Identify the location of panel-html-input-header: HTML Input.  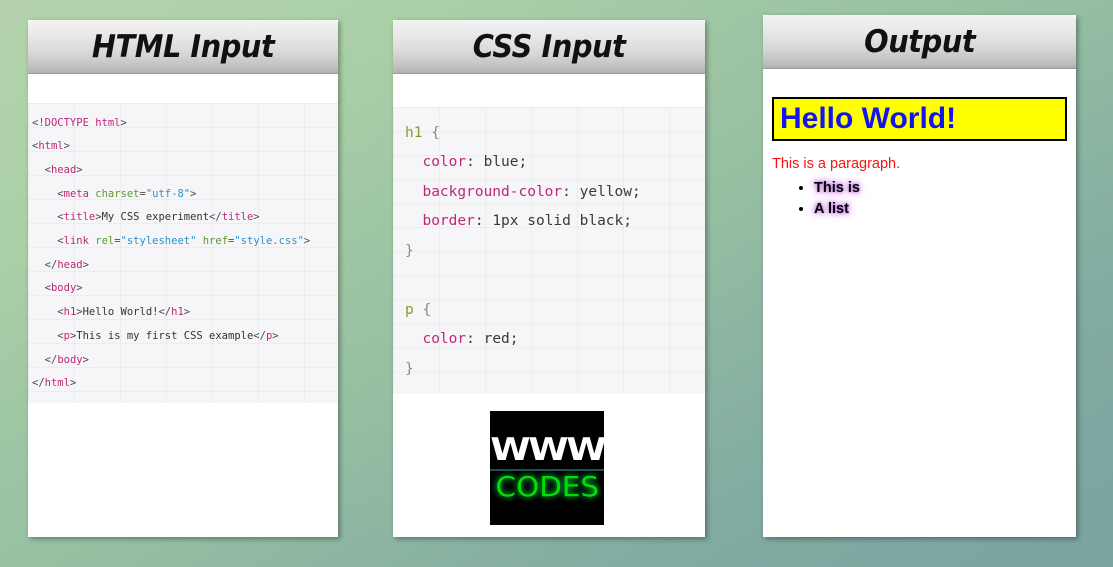
(183, 47).